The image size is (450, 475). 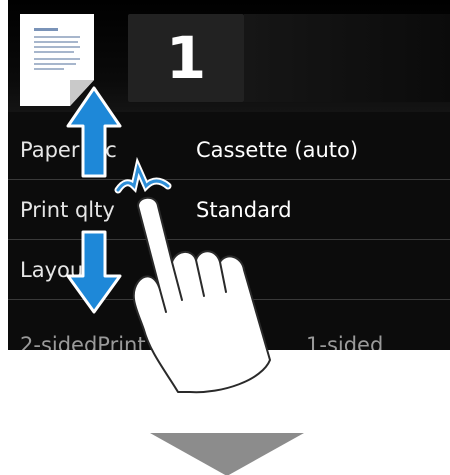 I want to click on setting-row-layout: Layout, so click(x=229, y=270).